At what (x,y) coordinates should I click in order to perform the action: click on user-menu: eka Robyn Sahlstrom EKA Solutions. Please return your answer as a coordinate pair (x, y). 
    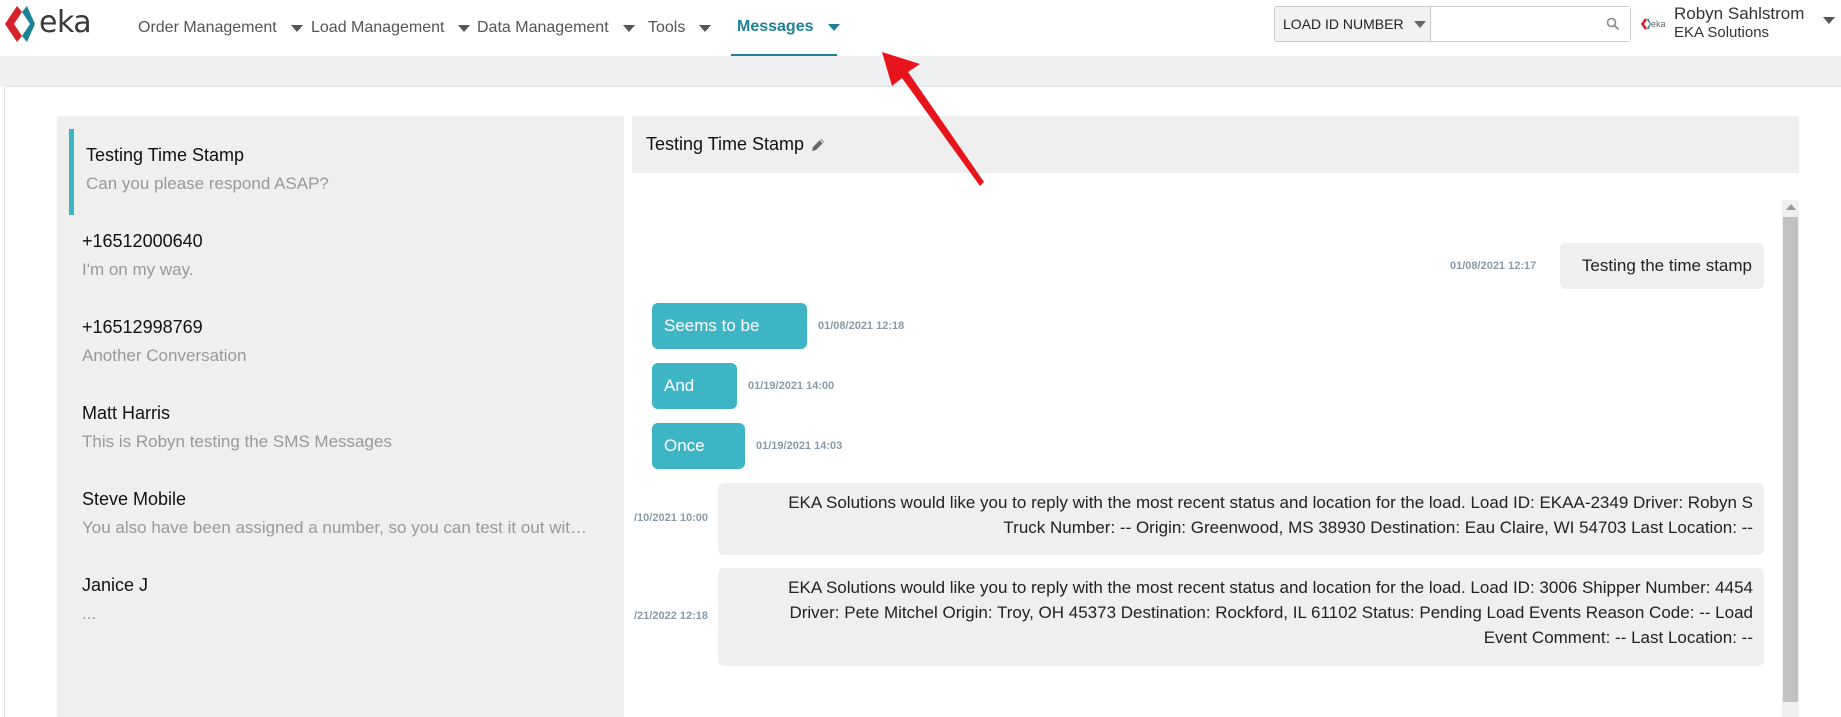
    Looking at the image, I should click on (1738, 23).